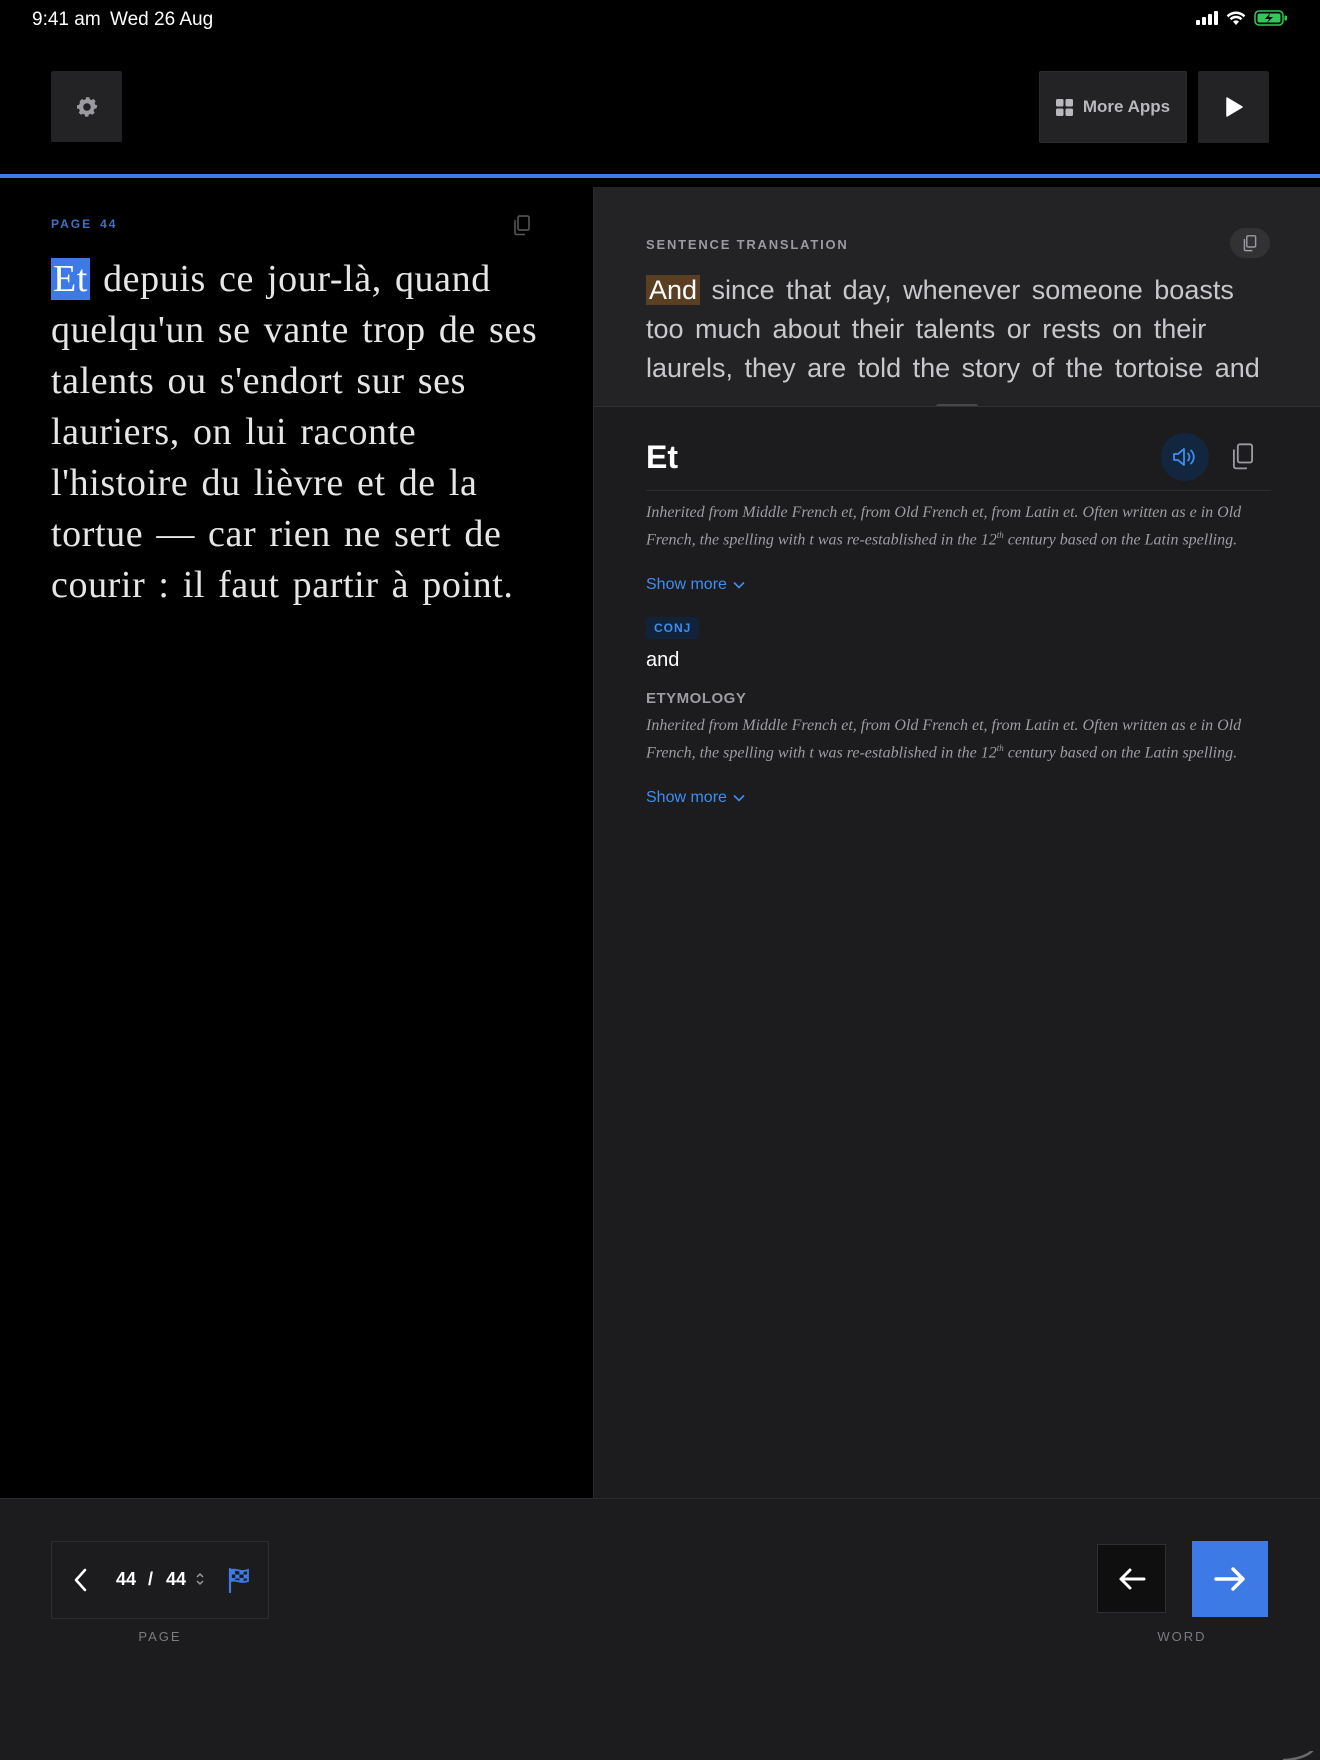 The height and width of the screenshot is (1760, 1320). Describe the element at coordinates (660, 1629) in the screenshot. I see `bottom-bar: 44 / 44 PAGE WORD` at that location.